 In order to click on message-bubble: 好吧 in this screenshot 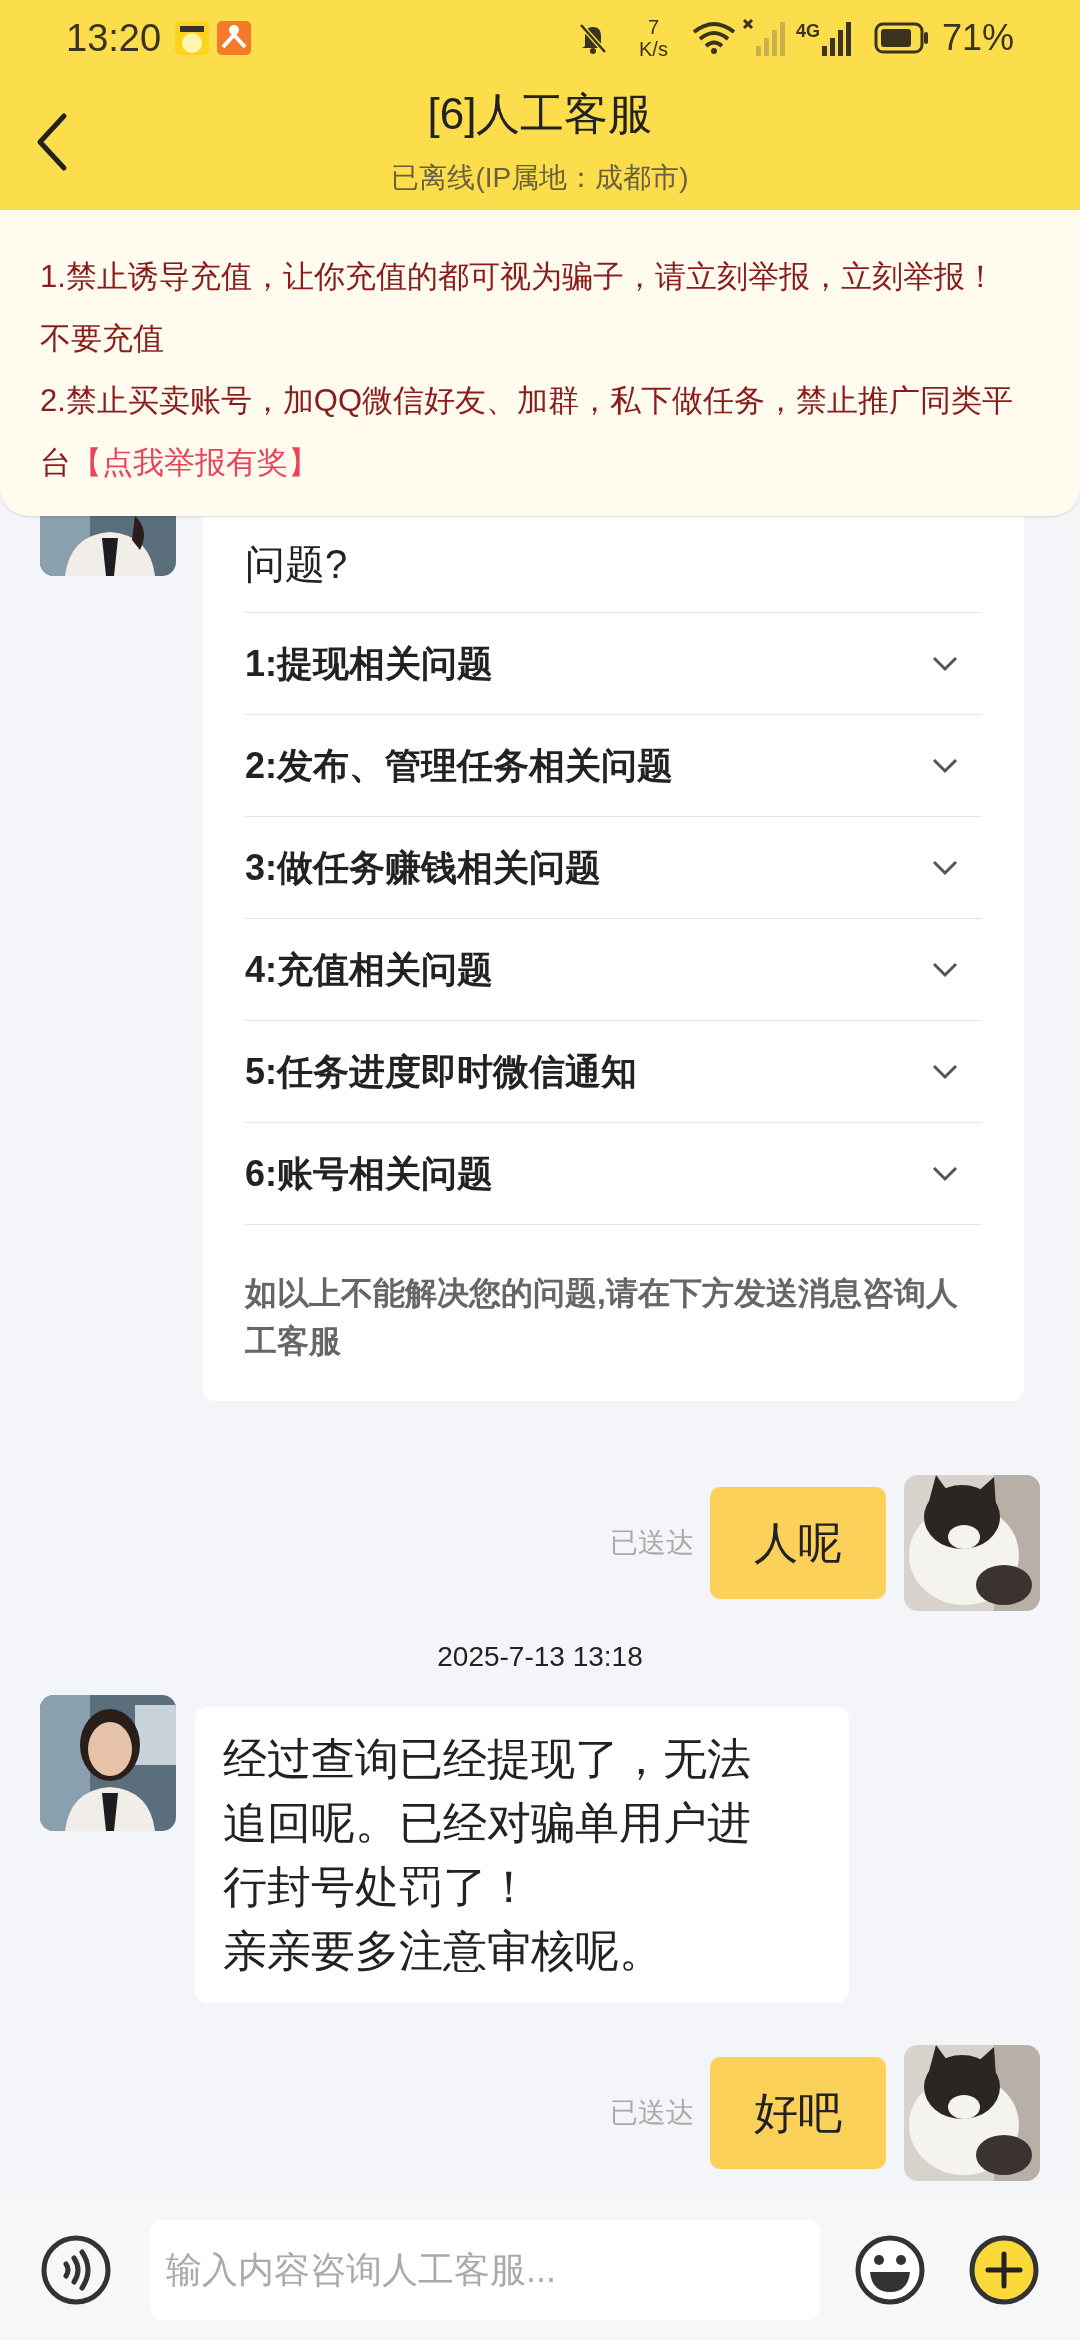, I will do `click(798, 2113)`.